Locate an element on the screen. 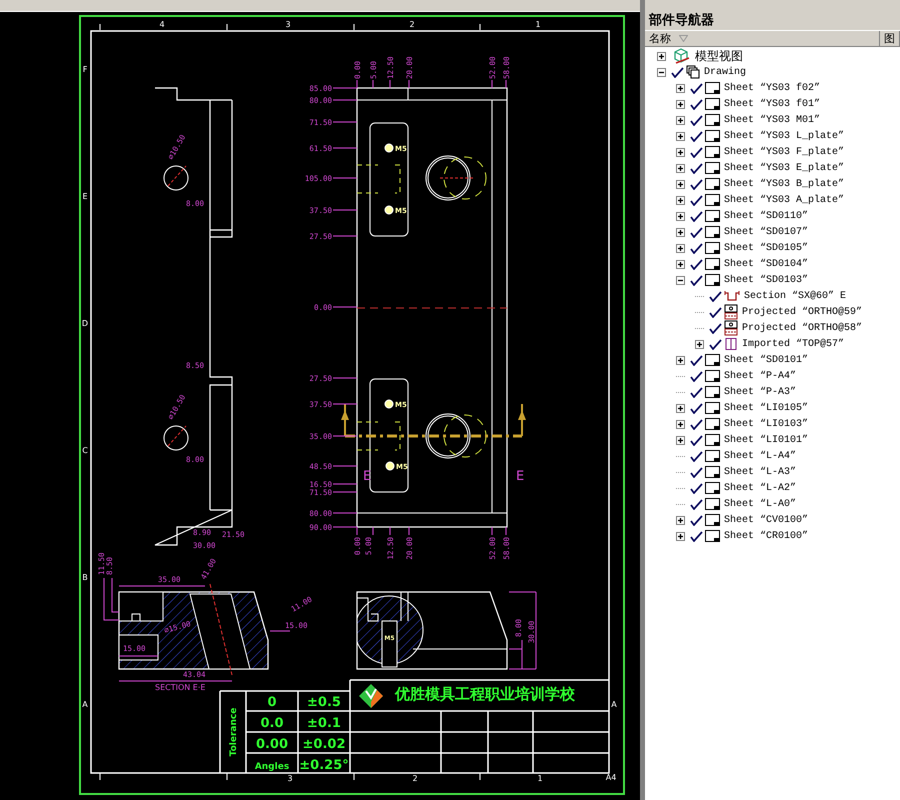 The width and height of the screenshot is (900, 800). tree-item: Drawing is located at coordinates (725, 72).